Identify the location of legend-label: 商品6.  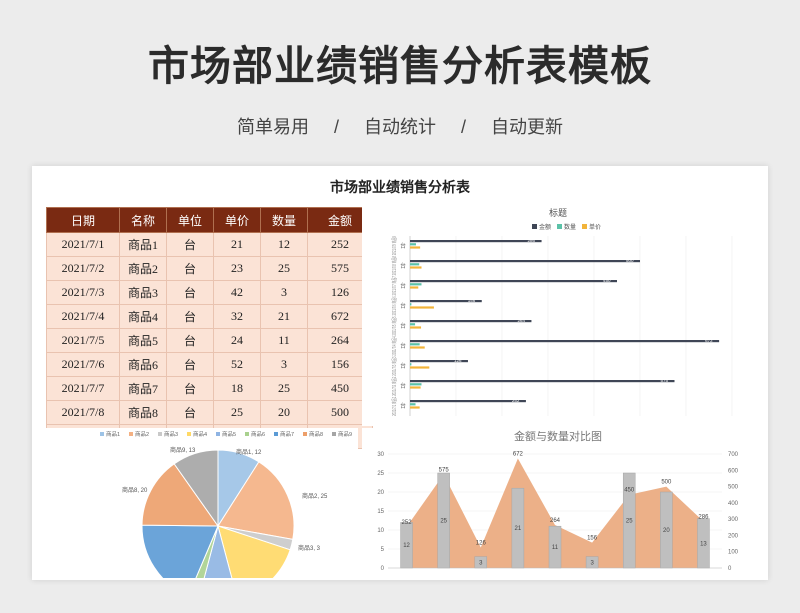
(258, 434).